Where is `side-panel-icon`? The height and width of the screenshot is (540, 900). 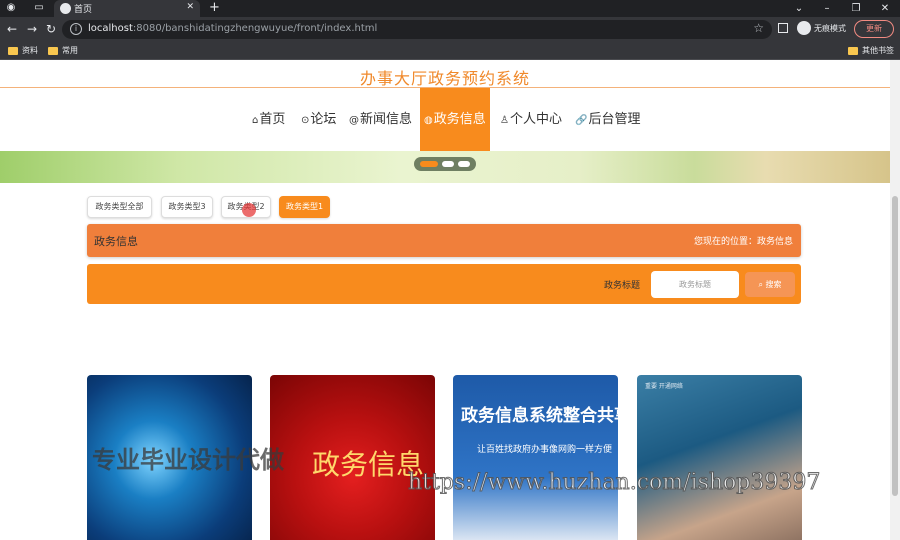 side-panel-icon is located at coordinates (783, 28).